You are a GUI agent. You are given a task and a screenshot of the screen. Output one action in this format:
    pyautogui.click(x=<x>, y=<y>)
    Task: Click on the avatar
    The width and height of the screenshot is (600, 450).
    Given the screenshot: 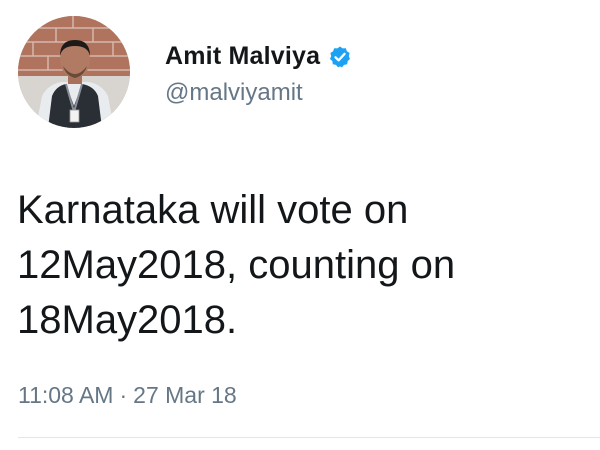 What is the action you would take?
    pyautogui.click(x=74, y=72)
    